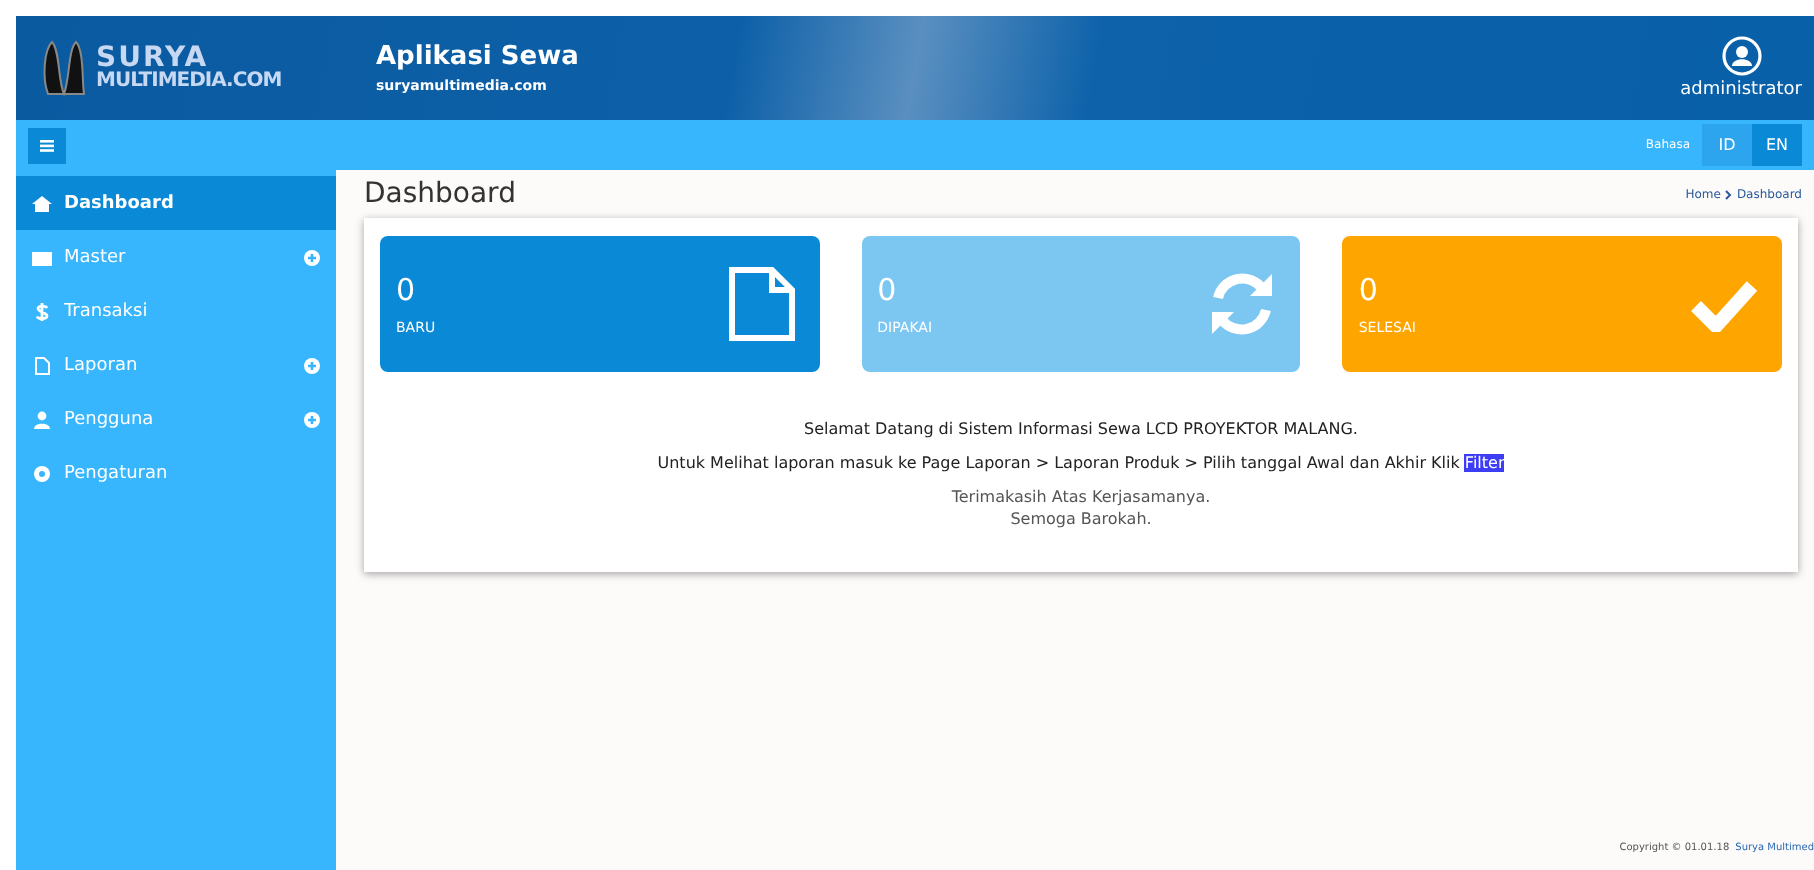 The image size is (1814, 870). Describe the element at coordinates (1081, 497) in the screenshot. I see `thanks-text: Terimakasih Atas Kerjasamanya.` at that location.